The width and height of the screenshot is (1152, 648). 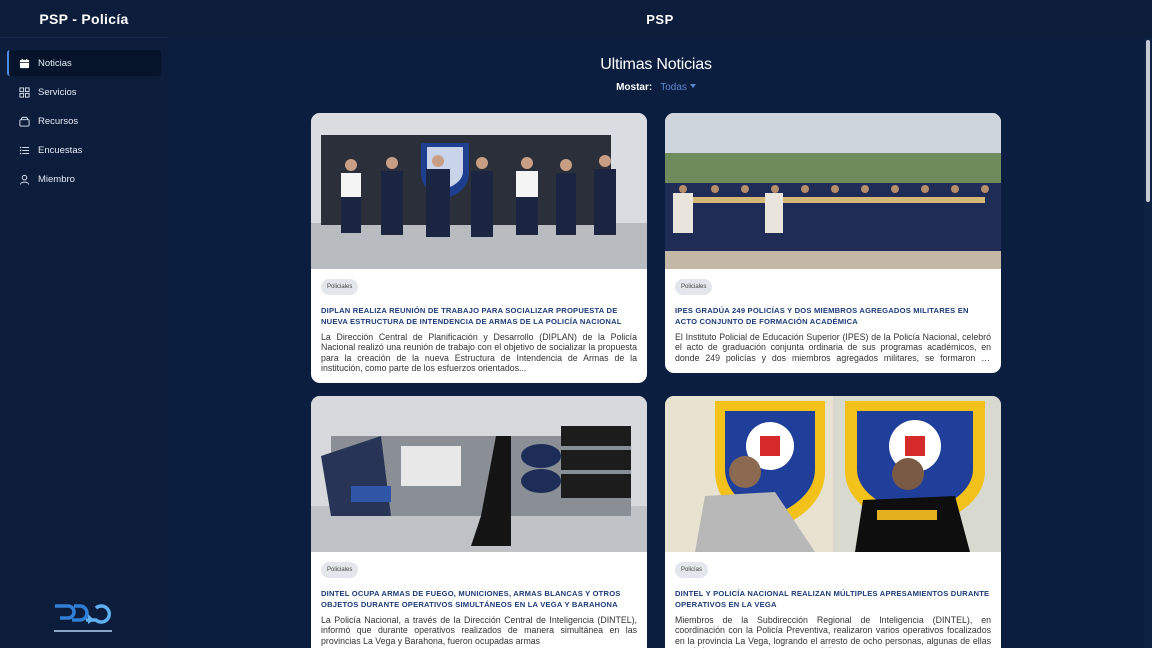 I want to click on page-title: PSP, so click(x=660, y=19).